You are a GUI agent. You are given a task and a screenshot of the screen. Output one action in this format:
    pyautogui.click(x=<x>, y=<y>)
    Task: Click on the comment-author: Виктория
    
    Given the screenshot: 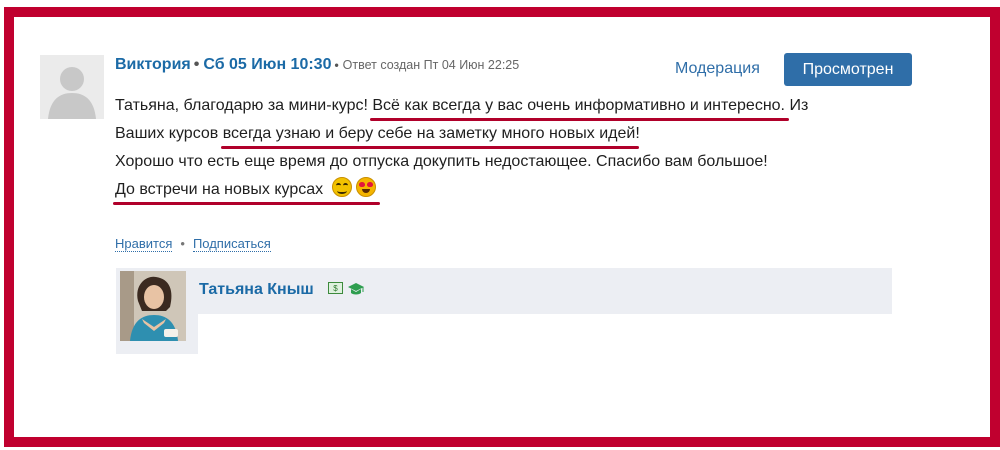 What is the action you would take?
    pyautogui.click(x=153, y=64)
    